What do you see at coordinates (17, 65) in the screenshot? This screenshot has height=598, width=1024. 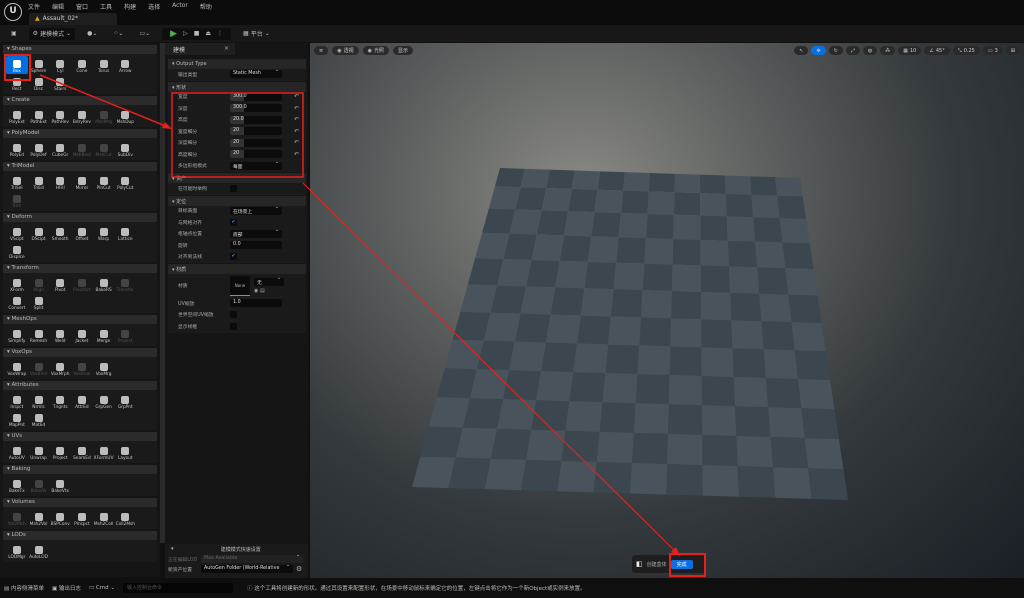 I see `tool-box: Box` at bounding box center [17, 65].